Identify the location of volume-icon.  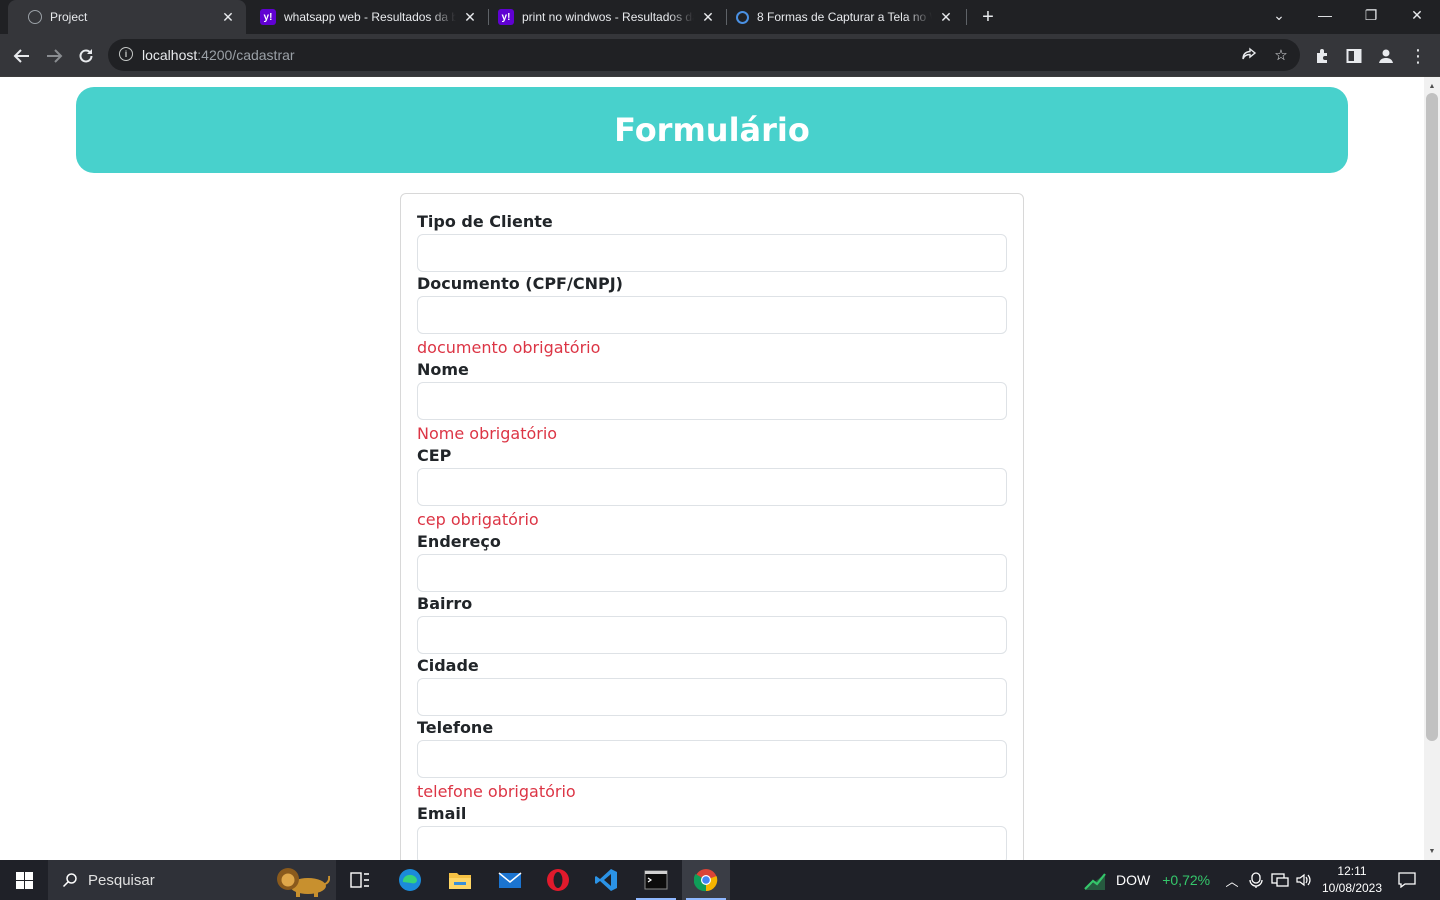
(1304, 880).